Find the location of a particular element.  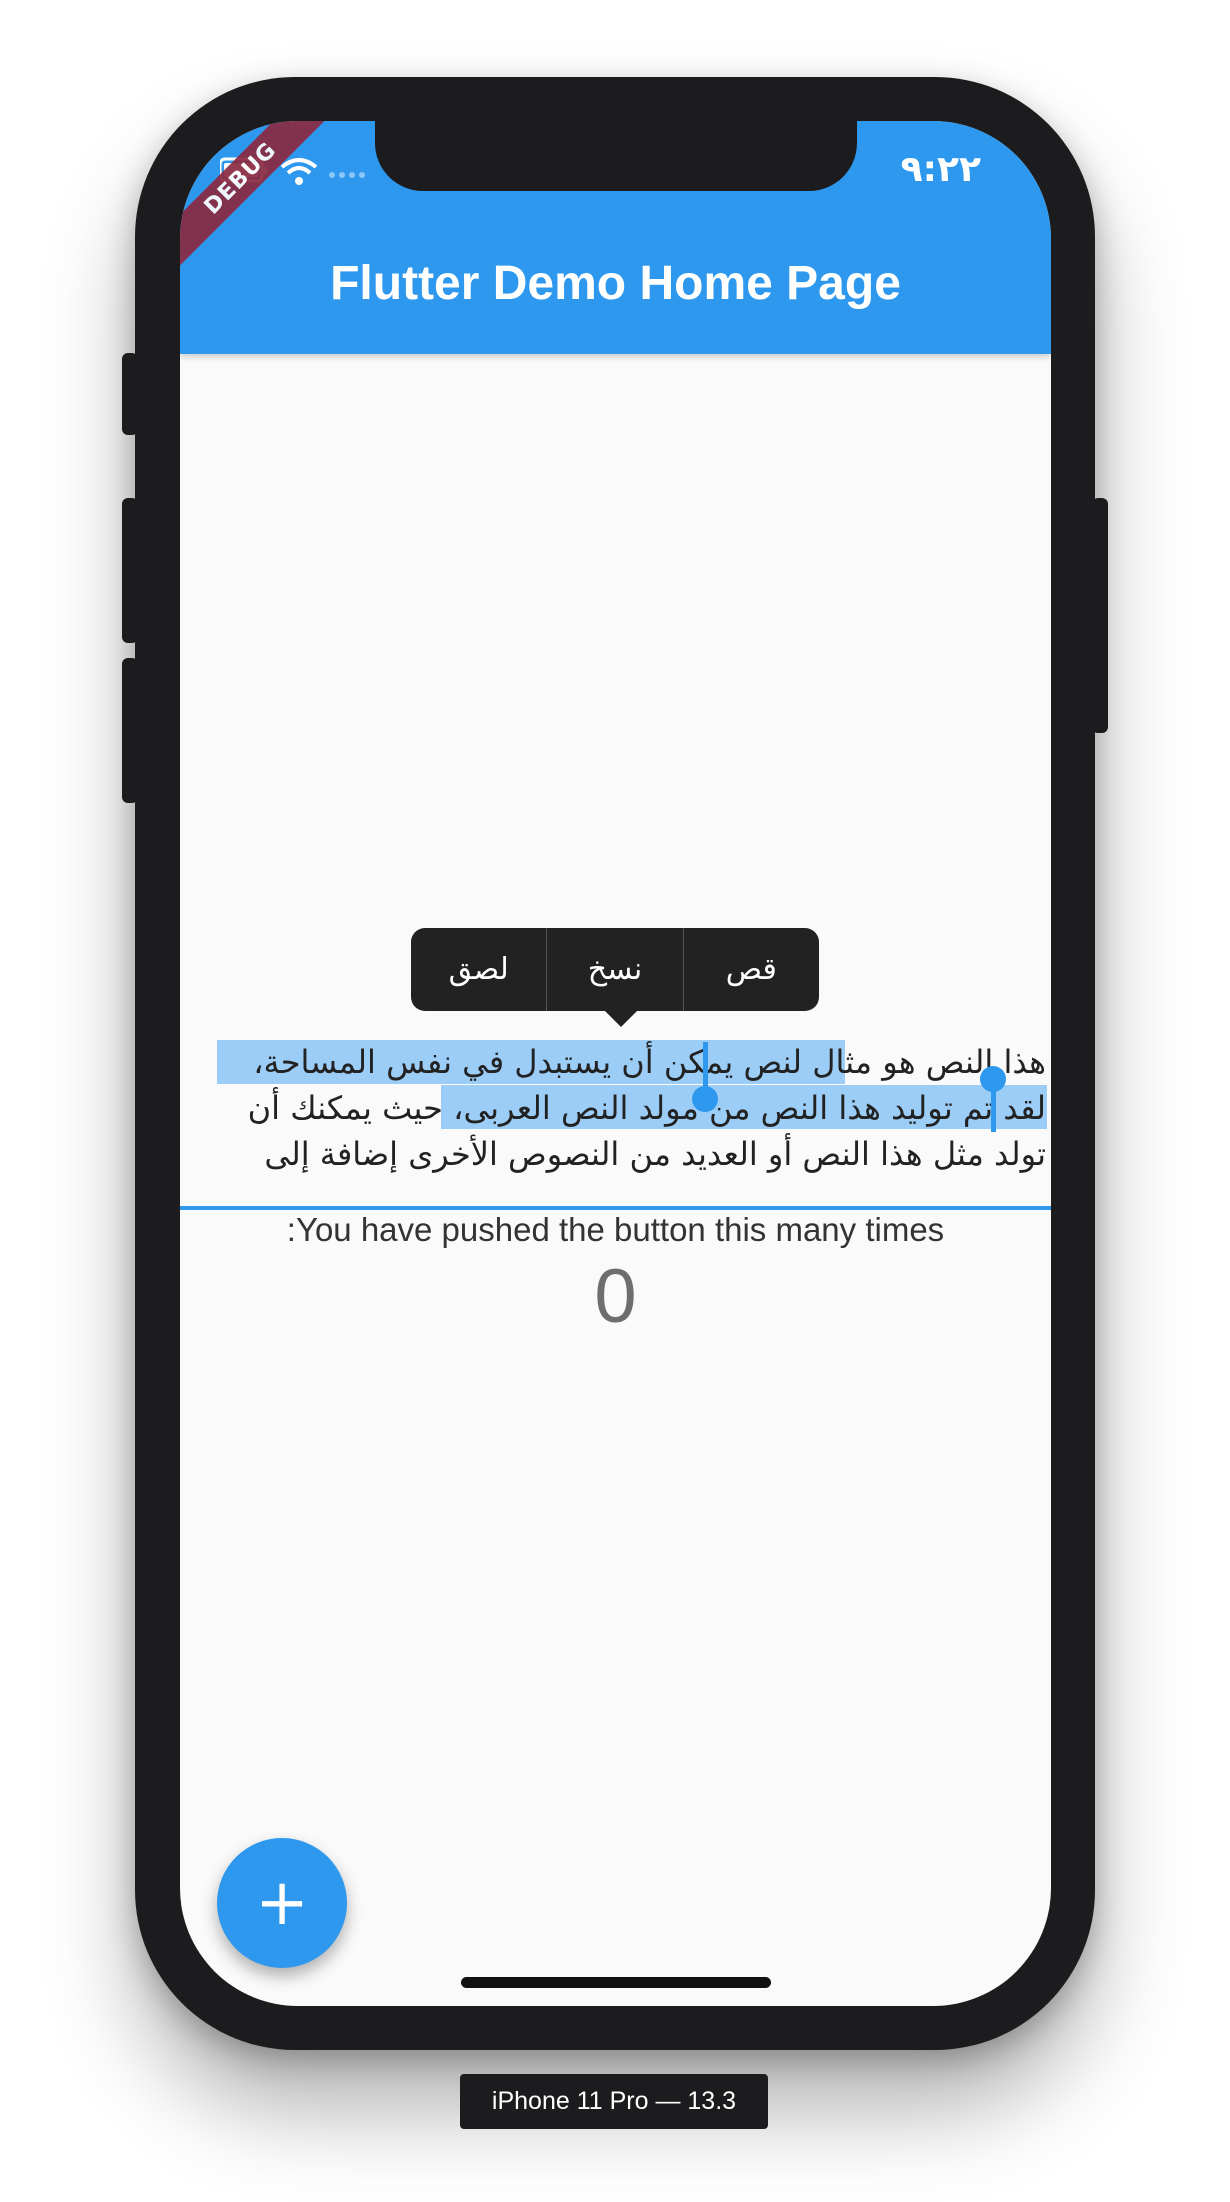

cut-button: قص is located at coordinates (750, 969).